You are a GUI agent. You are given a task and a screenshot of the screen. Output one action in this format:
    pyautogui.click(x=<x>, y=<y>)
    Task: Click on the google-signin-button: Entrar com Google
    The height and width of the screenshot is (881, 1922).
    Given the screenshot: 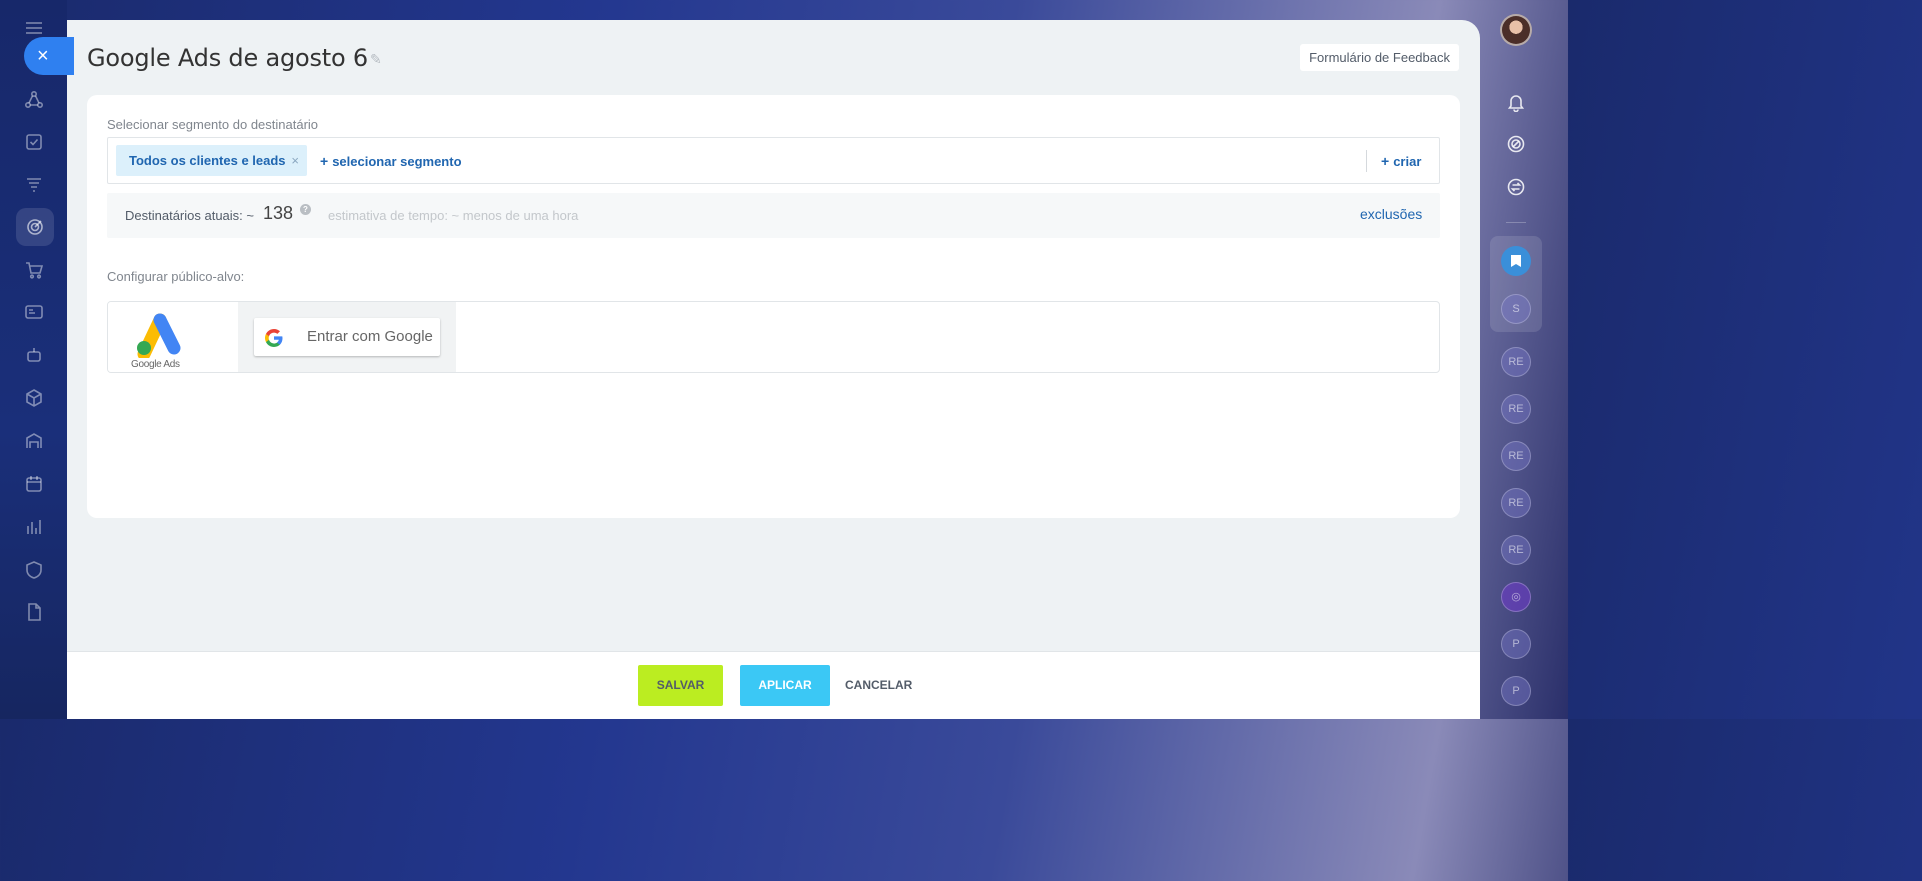 What is the action you would take?
    pyautogui.click(x=347, y=337)
    